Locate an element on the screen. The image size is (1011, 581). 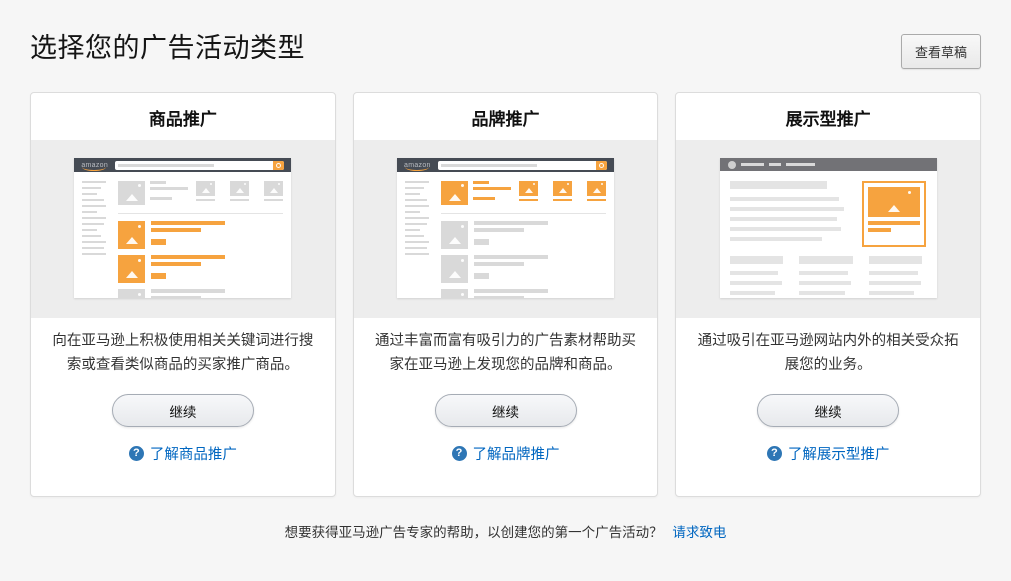
brand-banner is located at coordinates (523, 193).